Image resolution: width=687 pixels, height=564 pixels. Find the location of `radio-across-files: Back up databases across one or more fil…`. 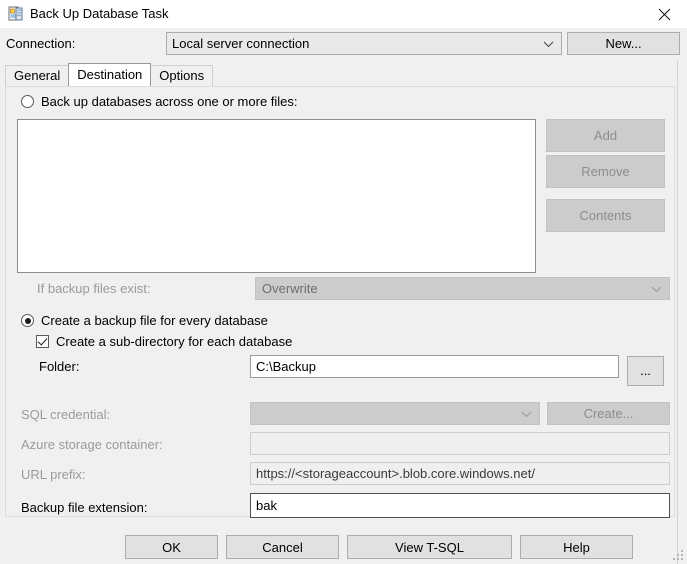

radio-across-files: Back up databases across one or more fil… is located at coordinates (159, 101).